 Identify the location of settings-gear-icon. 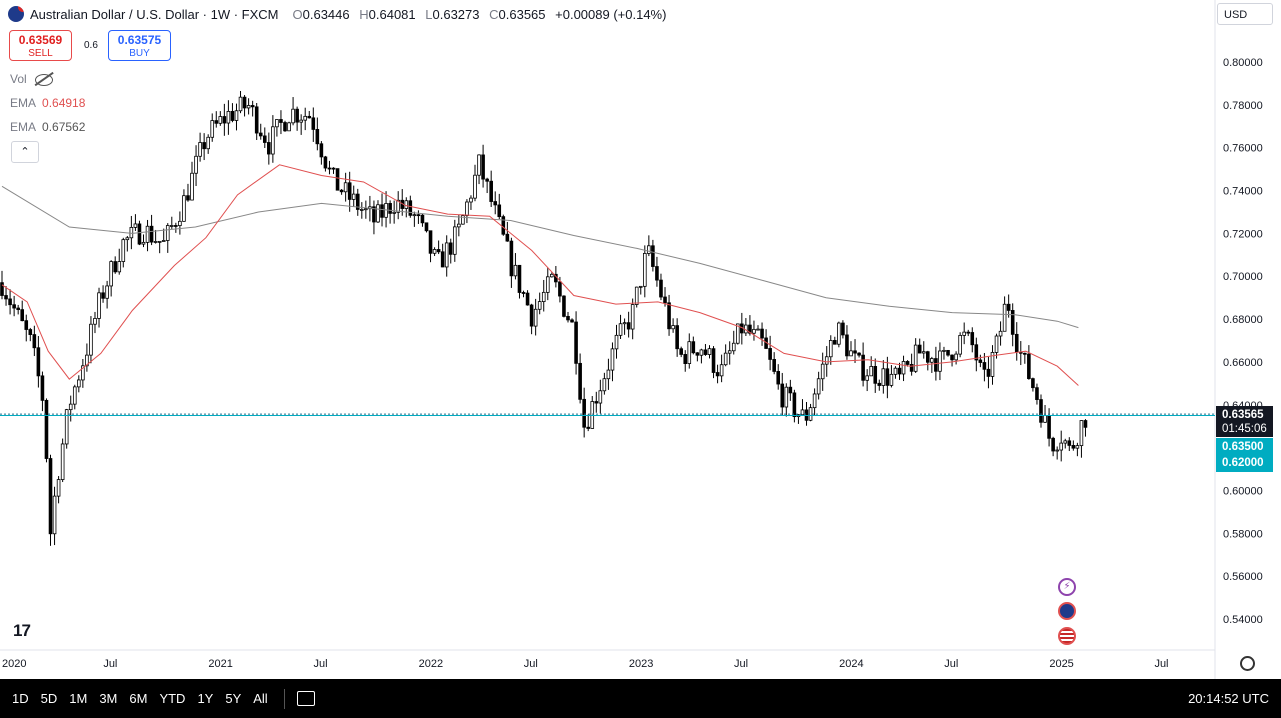
(1247, 663).